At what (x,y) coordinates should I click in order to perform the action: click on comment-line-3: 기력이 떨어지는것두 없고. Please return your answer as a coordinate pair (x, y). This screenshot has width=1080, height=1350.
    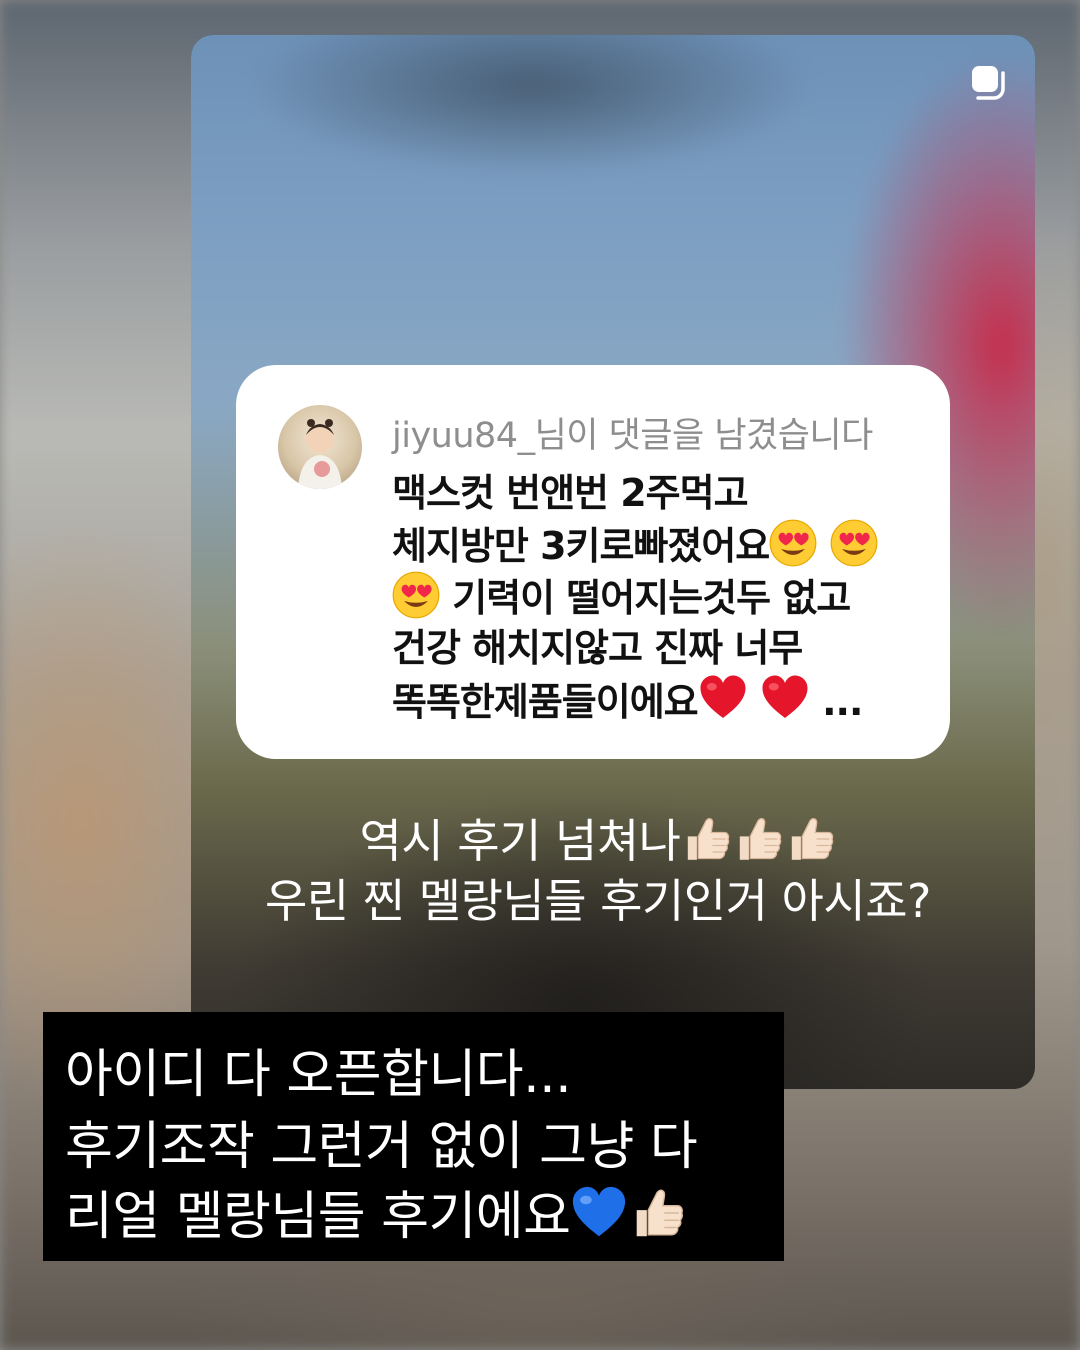
    Looking at the image, I should click on (662, 597).